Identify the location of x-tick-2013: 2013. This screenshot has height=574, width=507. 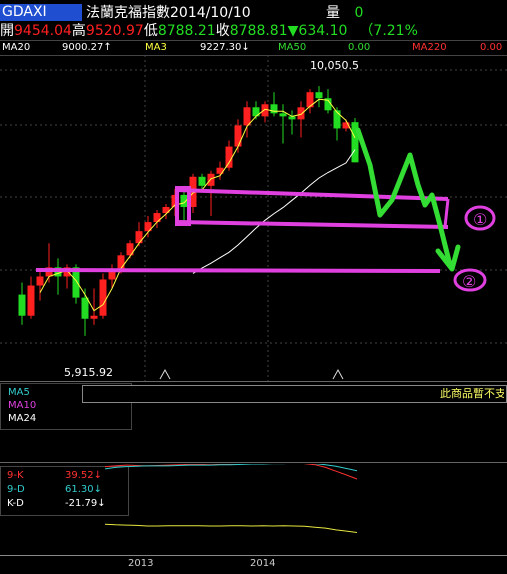
(141, 563).